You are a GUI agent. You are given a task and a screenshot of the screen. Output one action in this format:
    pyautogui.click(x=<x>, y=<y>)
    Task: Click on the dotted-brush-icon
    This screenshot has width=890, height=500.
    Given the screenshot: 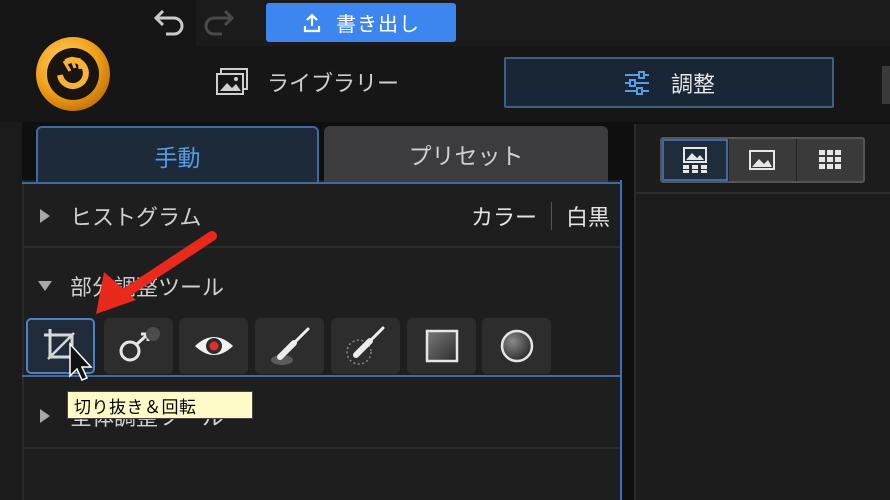 What is the action you would take?
    pyautogui.click(x=364, y=345)
    